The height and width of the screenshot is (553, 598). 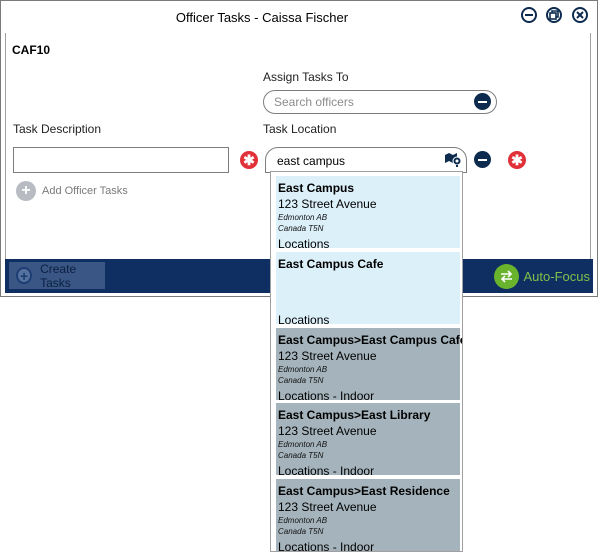 What do you see at coordinates (57, 129) in the screenshot?
I see `task-description-label: Task Description` at bounding box center [57, 129].